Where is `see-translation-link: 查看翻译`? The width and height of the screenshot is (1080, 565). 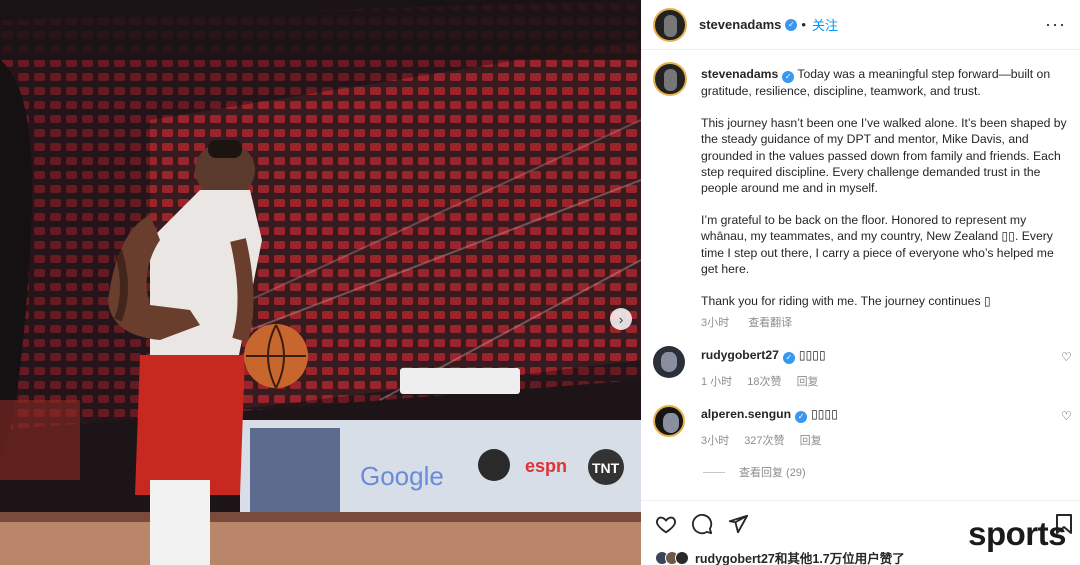
see-translation-link: 查看翻译 is located at coordinates (770, 323).